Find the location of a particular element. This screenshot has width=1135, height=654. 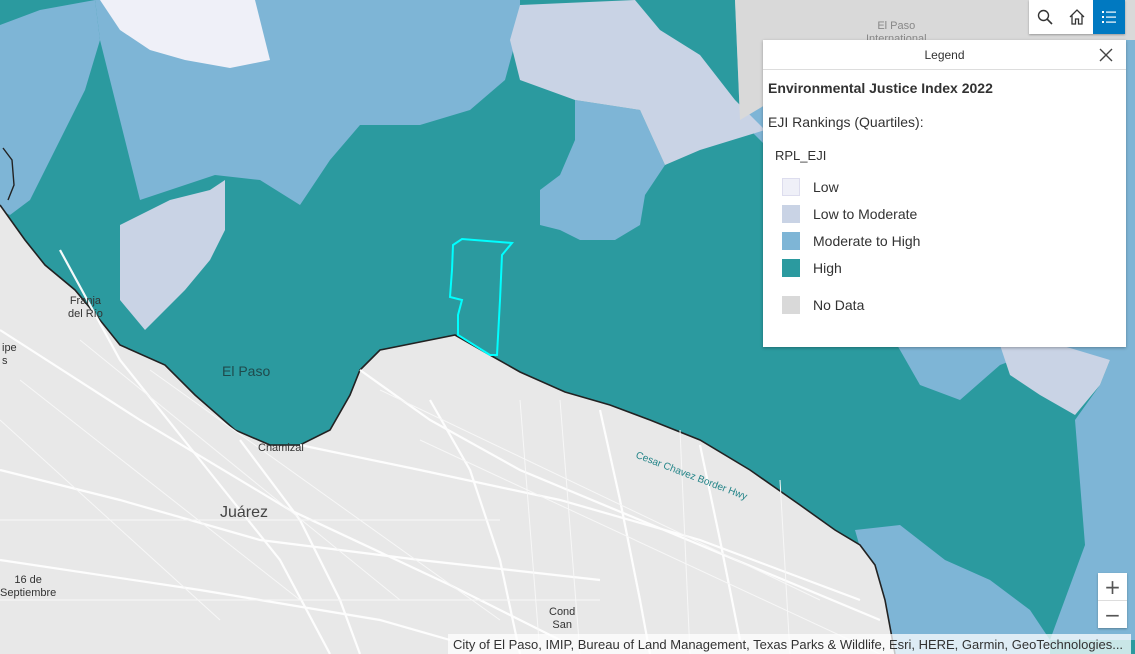

legend-item-low-moderate: Low to Moderate is located at coordinates (944, 213).